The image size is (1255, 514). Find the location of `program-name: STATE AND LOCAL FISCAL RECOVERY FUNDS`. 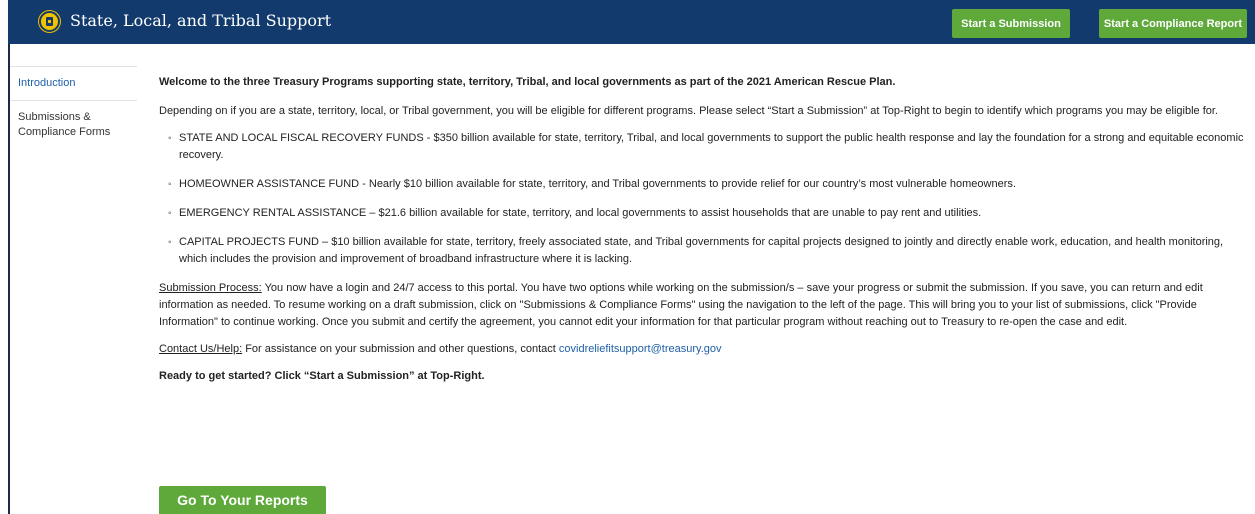

program-name: STATE AND LOCAL FISCAL RECOVERY FUNDS is located at coordinates (301, 138).